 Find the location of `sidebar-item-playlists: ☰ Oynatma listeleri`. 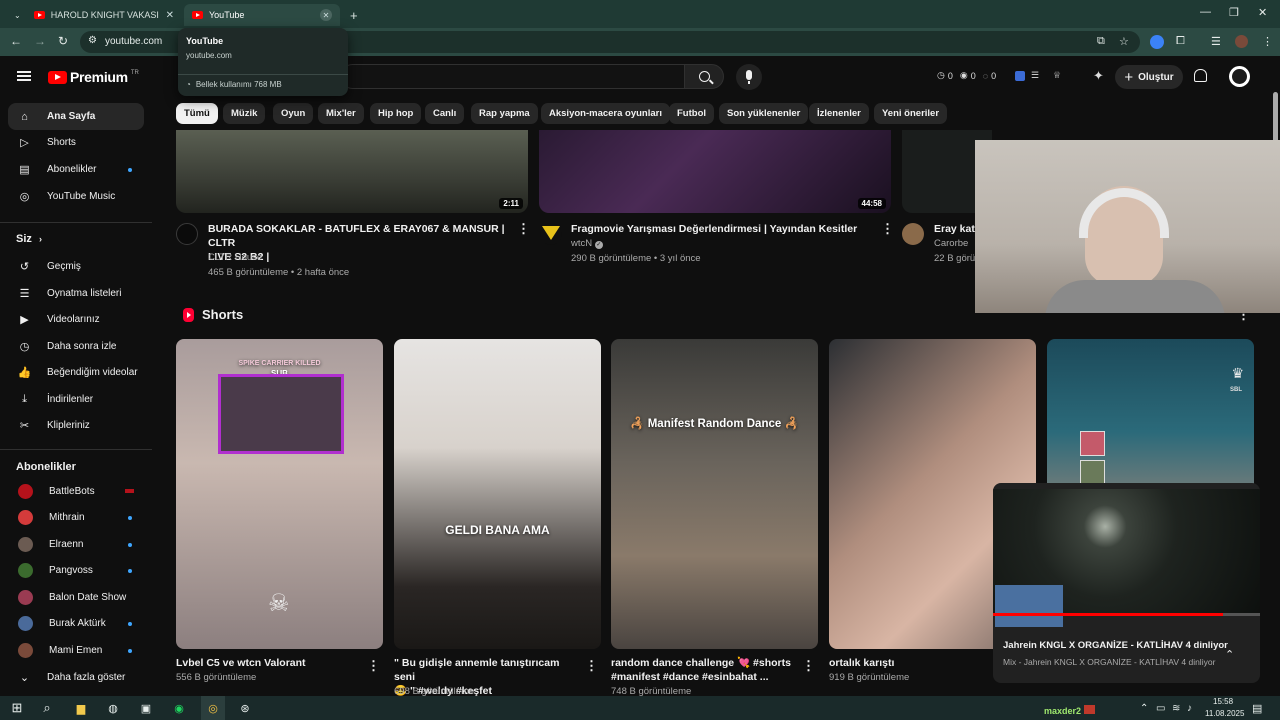

sidebar-item-playlists: ☰ Oynatma listeleri is located at coordinates (76, 293).